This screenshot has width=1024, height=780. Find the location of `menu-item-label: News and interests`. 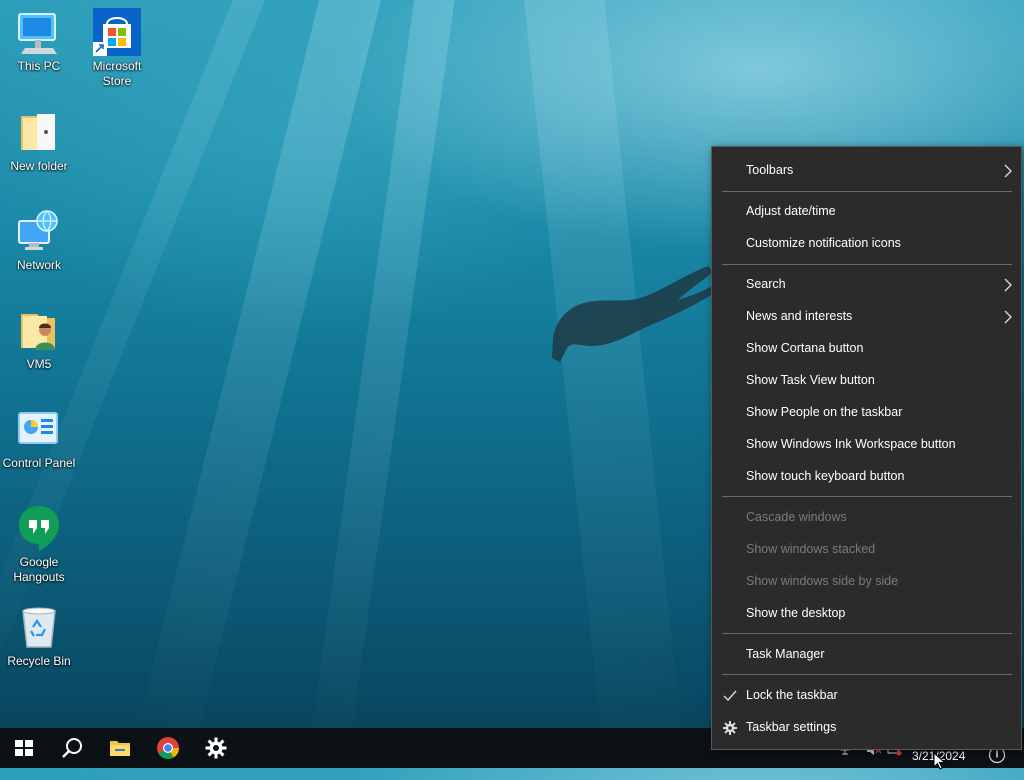

menu-item-label: News and interests is located at coordinates (799, 316).